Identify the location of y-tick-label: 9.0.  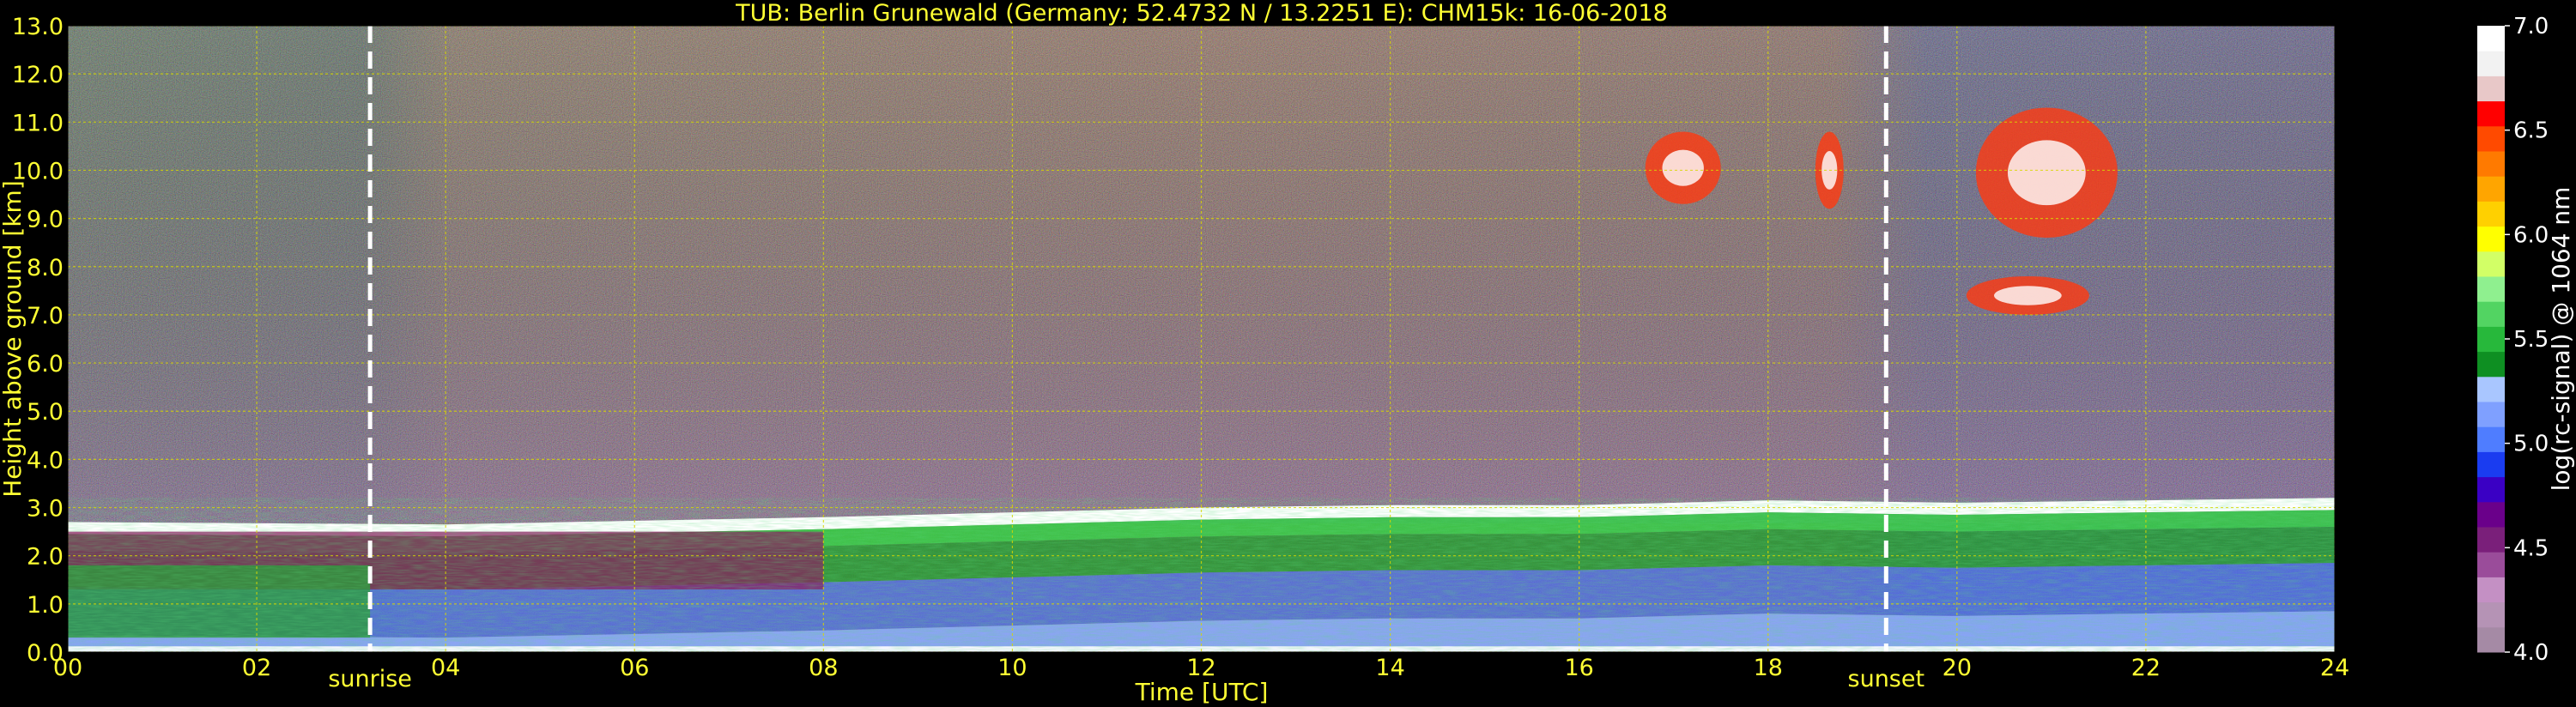
(45, 220).